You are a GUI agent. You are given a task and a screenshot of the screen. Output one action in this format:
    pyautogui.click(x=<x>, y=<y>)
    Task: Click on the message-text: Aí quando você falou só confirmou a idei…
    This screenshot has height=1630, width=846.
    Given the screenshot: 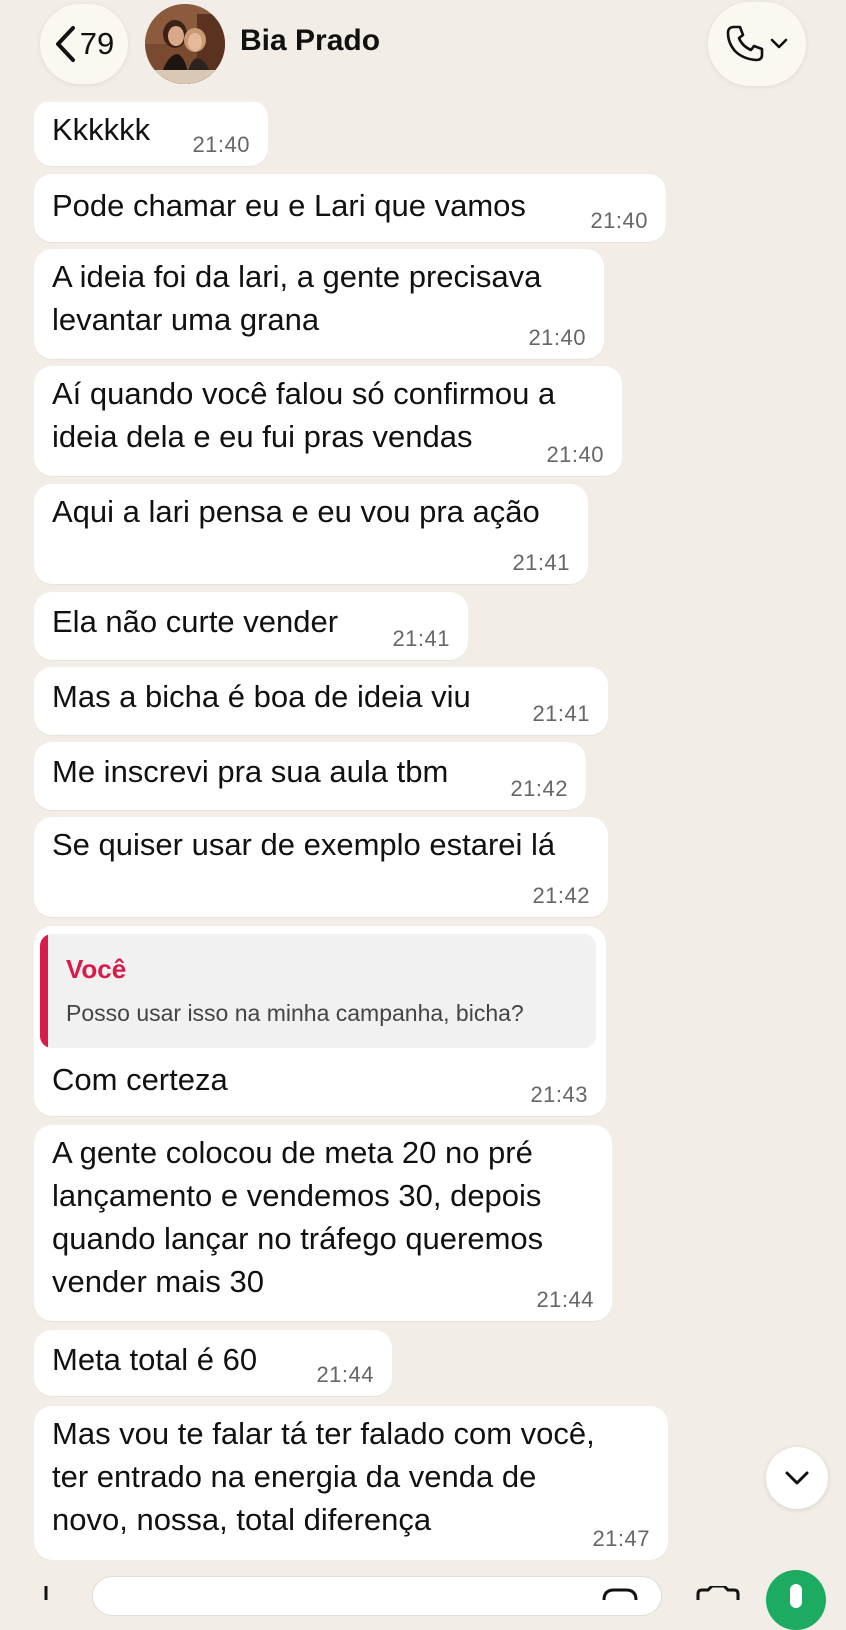 What is the action you would take?
    pyautogui.click(x=304, y=415)
    